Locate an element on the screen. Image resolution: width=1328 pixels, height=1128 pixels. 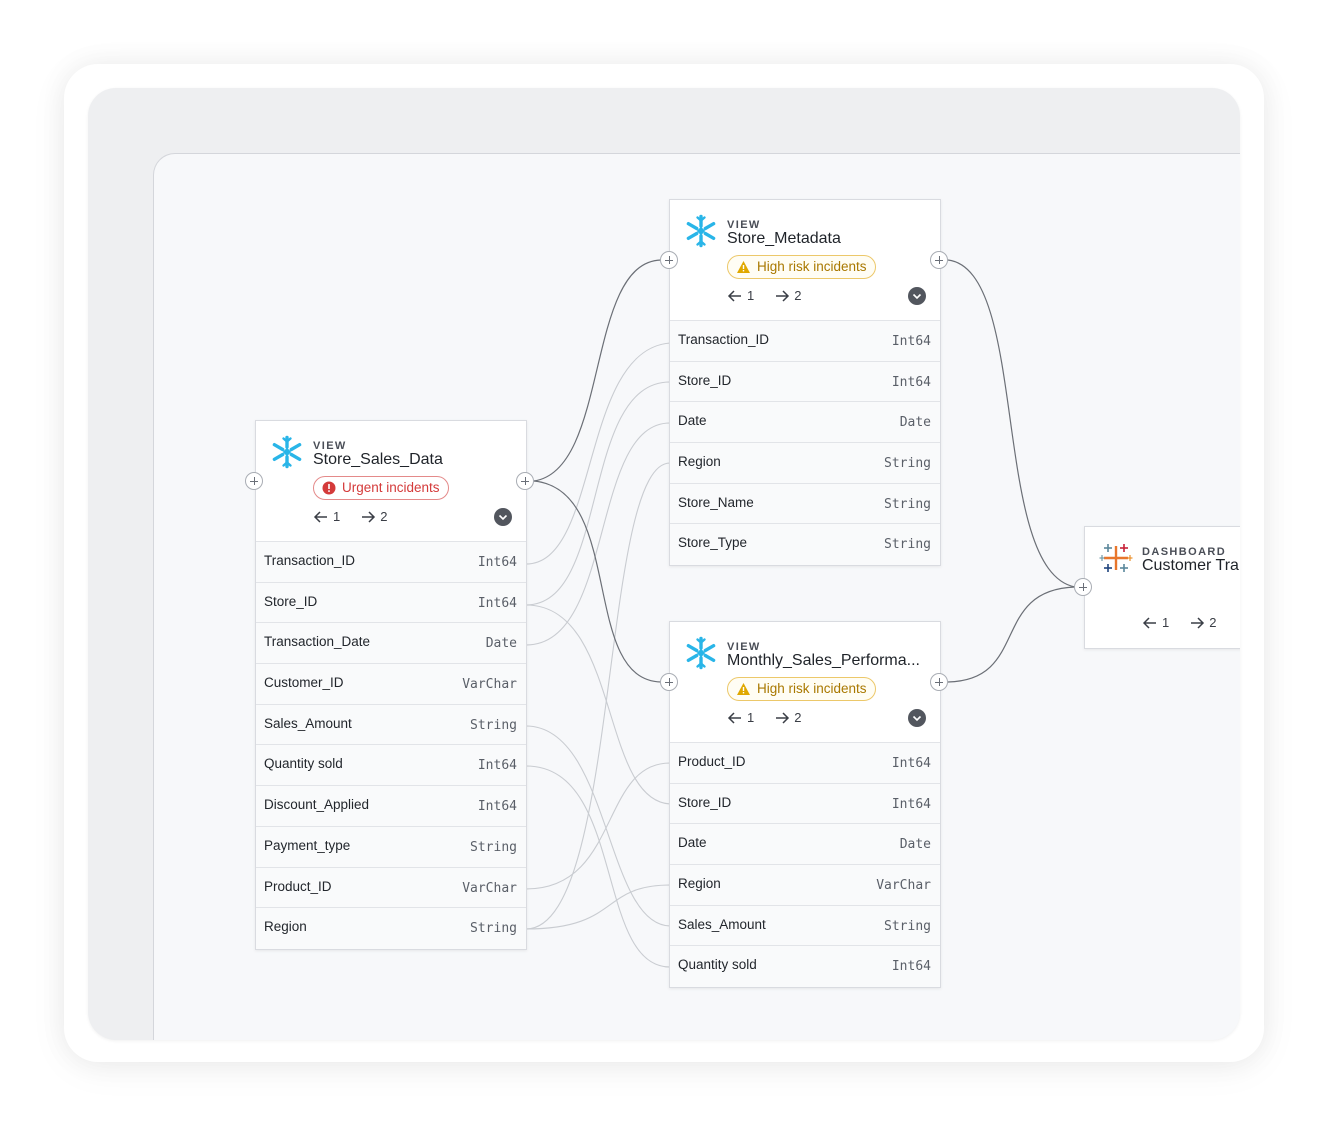
node-title: Store_Metadata is located at coordinates (784, 239).